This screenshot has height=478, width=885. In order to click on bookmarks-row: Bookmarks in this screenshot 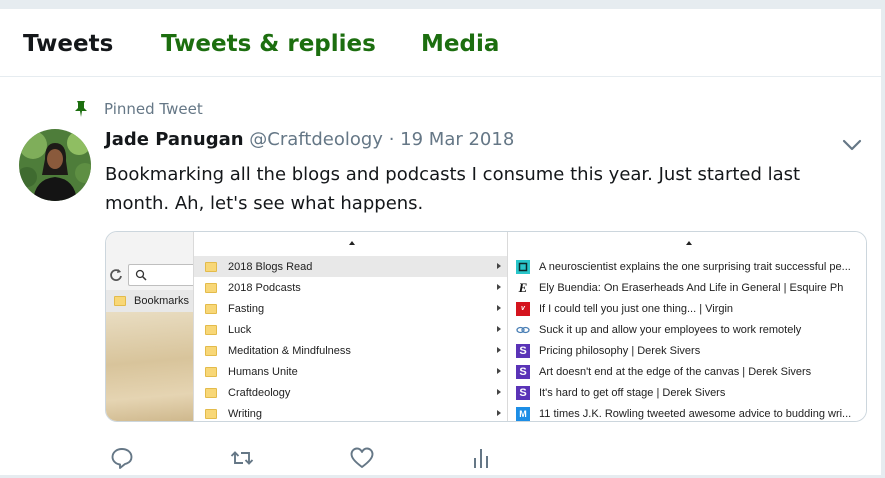, I will do `click(149, 301)`.